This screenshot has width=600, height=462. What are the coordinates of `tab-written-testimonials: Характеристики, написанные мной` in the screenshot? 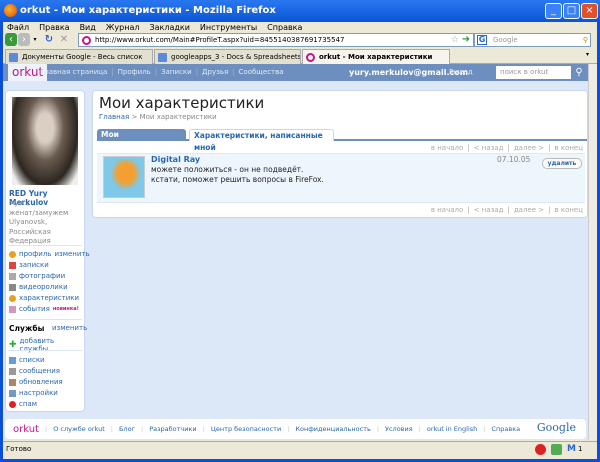 It's located at (261, 140).